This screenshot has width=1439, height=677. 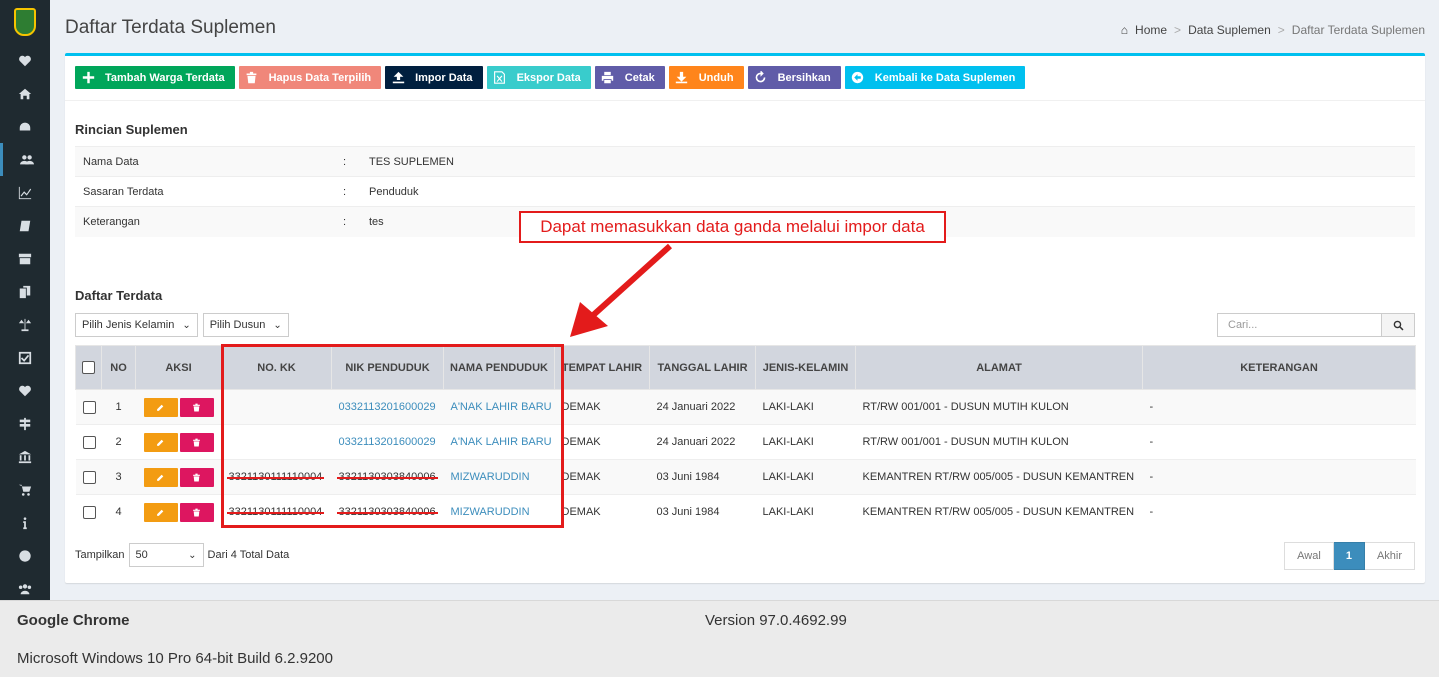 What do you see at coordinates (702, 407) in the screenshot?
I see `tanggal-lahir: 24 Januari 2022` at bounding box center [702, 407].